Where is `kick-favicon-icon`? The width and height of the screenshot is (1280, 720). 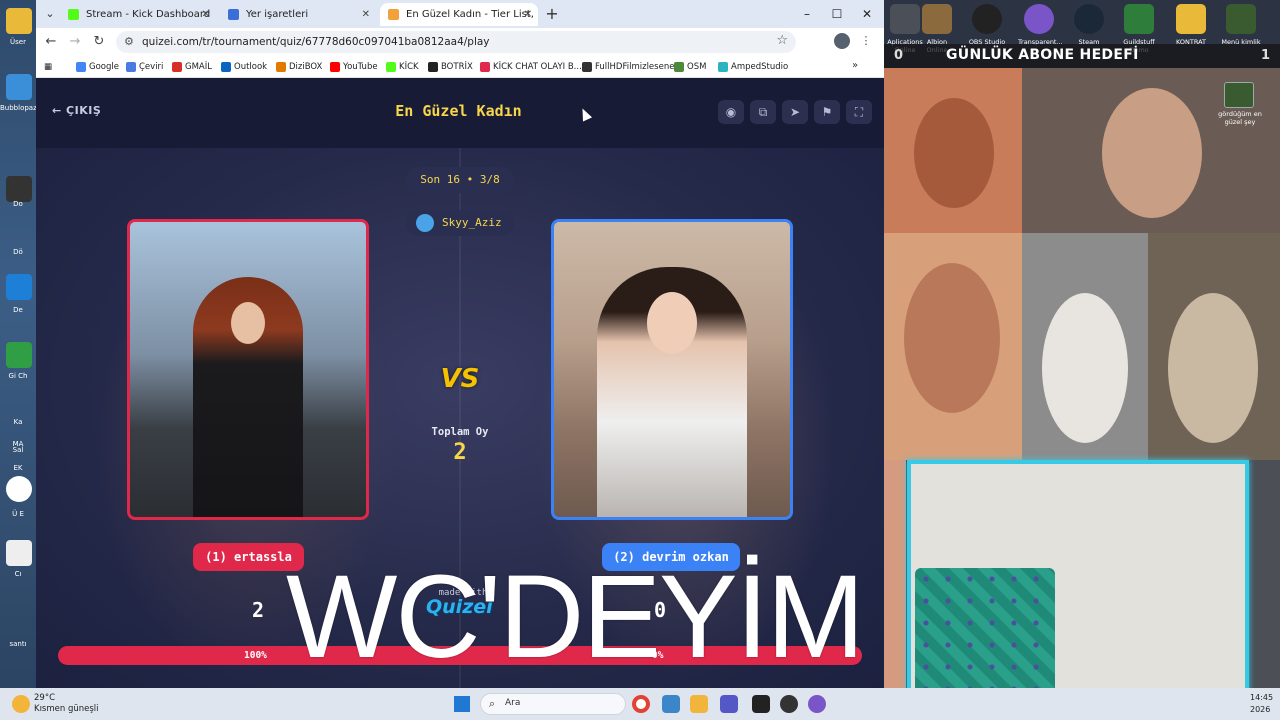
kick-favicon-icon is located at coordinates (73, 14).